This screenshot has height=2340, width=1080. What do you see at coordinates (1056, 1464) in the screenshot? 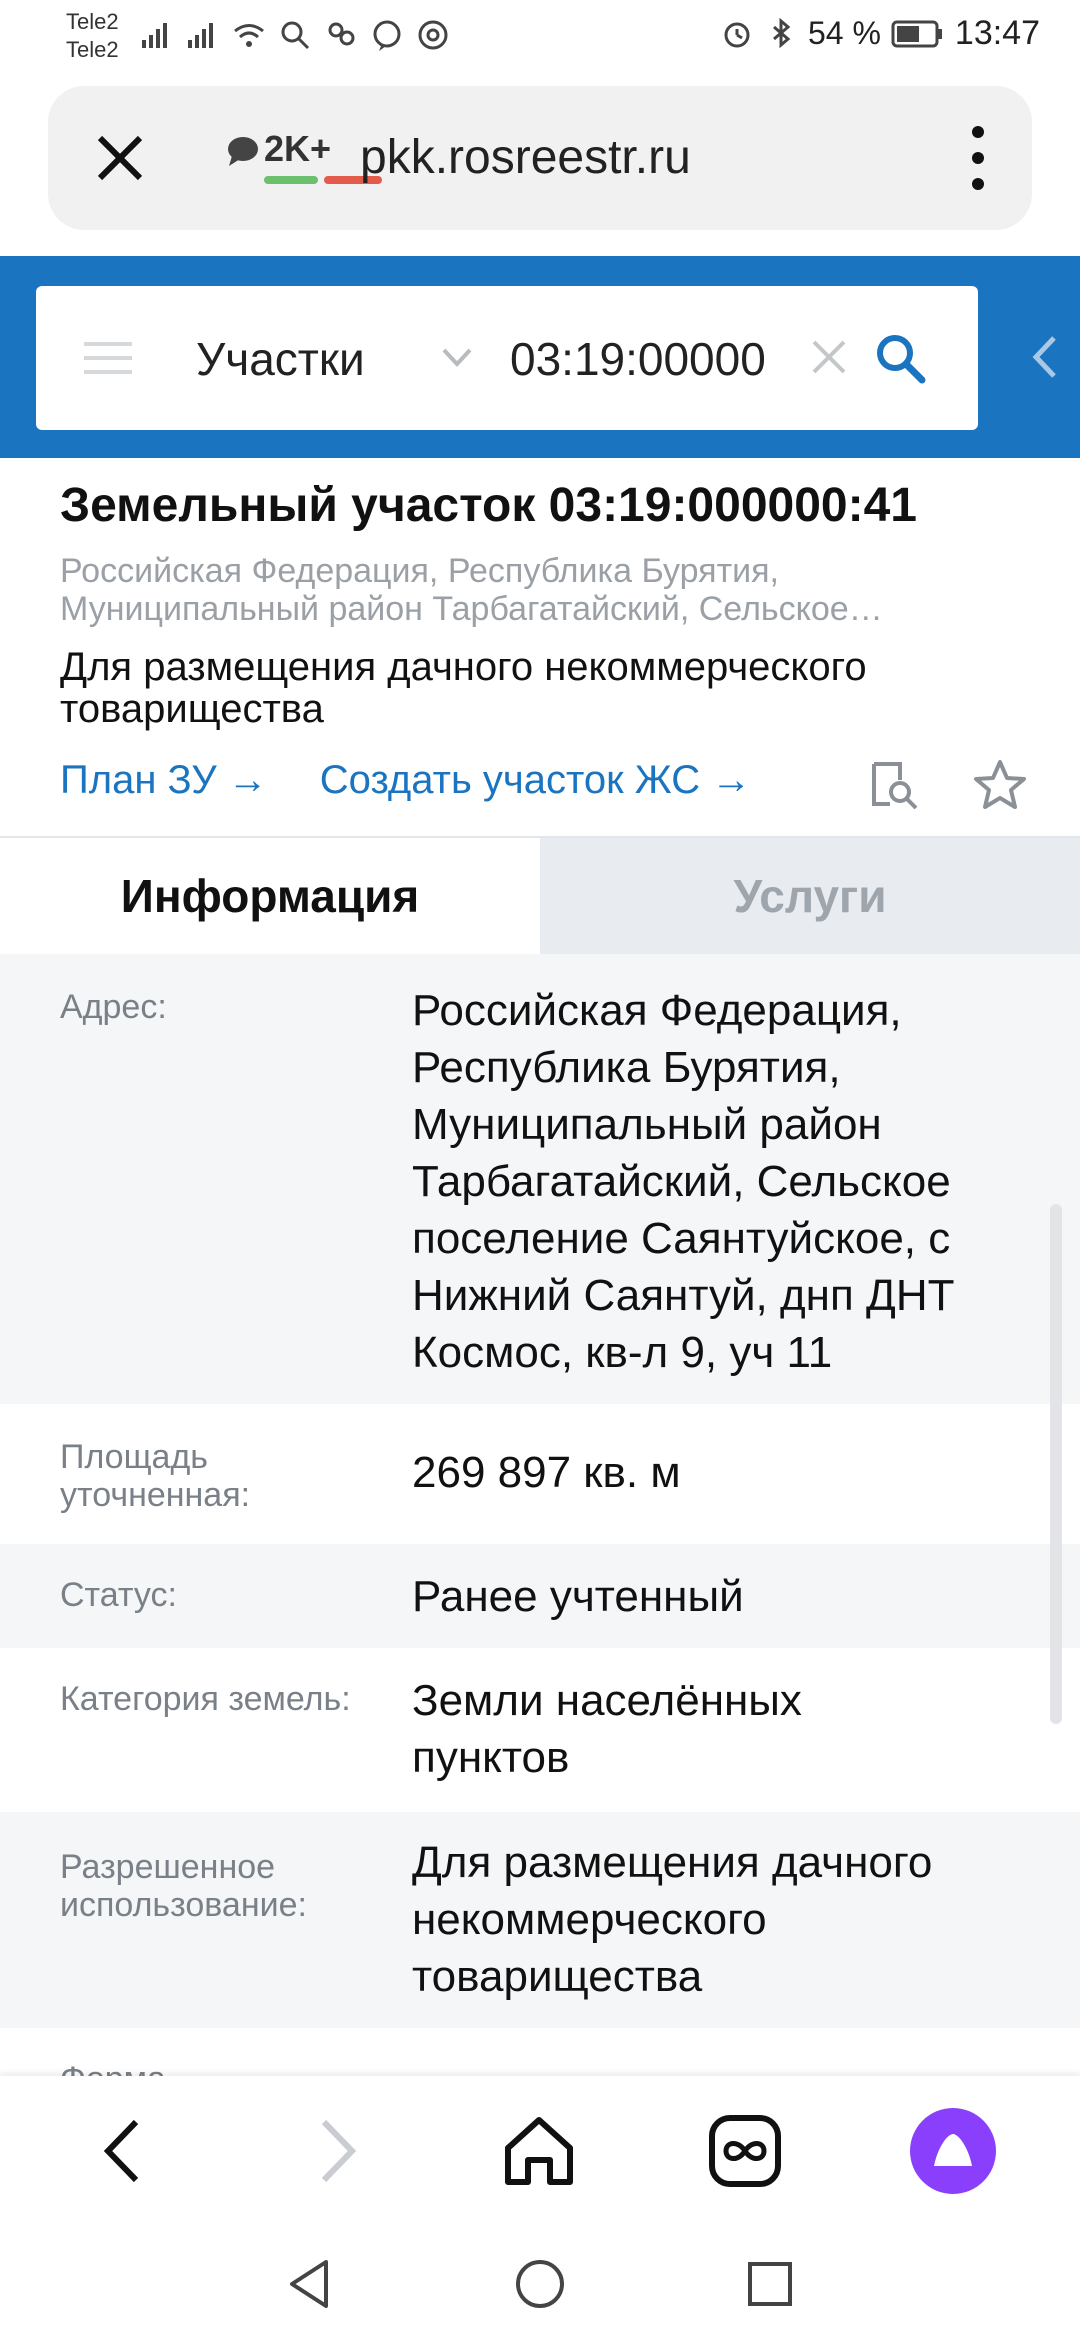
I see `scrollbar` at bounding box center [1056, 1464].